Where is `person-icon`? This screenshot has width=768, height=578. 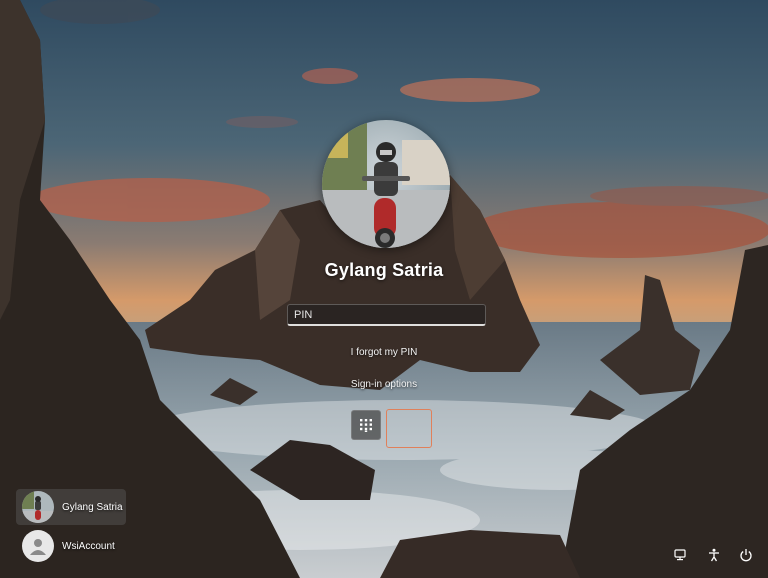 person-icon is located at coordinates (38, 546).